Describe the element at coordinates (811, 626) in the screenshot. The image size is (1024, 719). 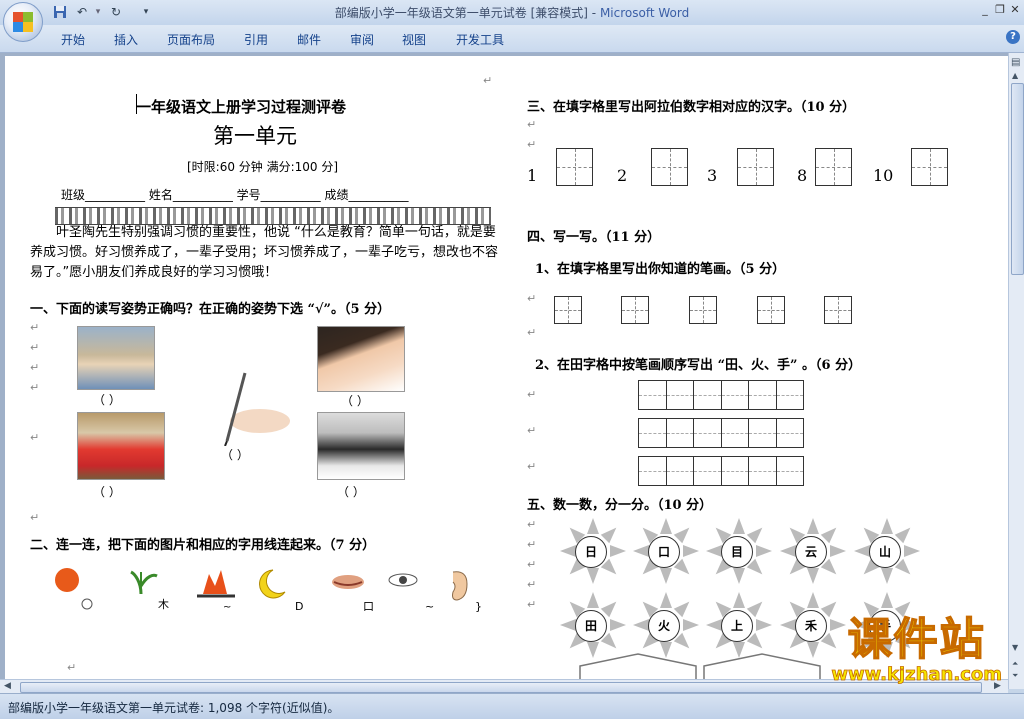
I see `sun-char-label: 禾` at that location.